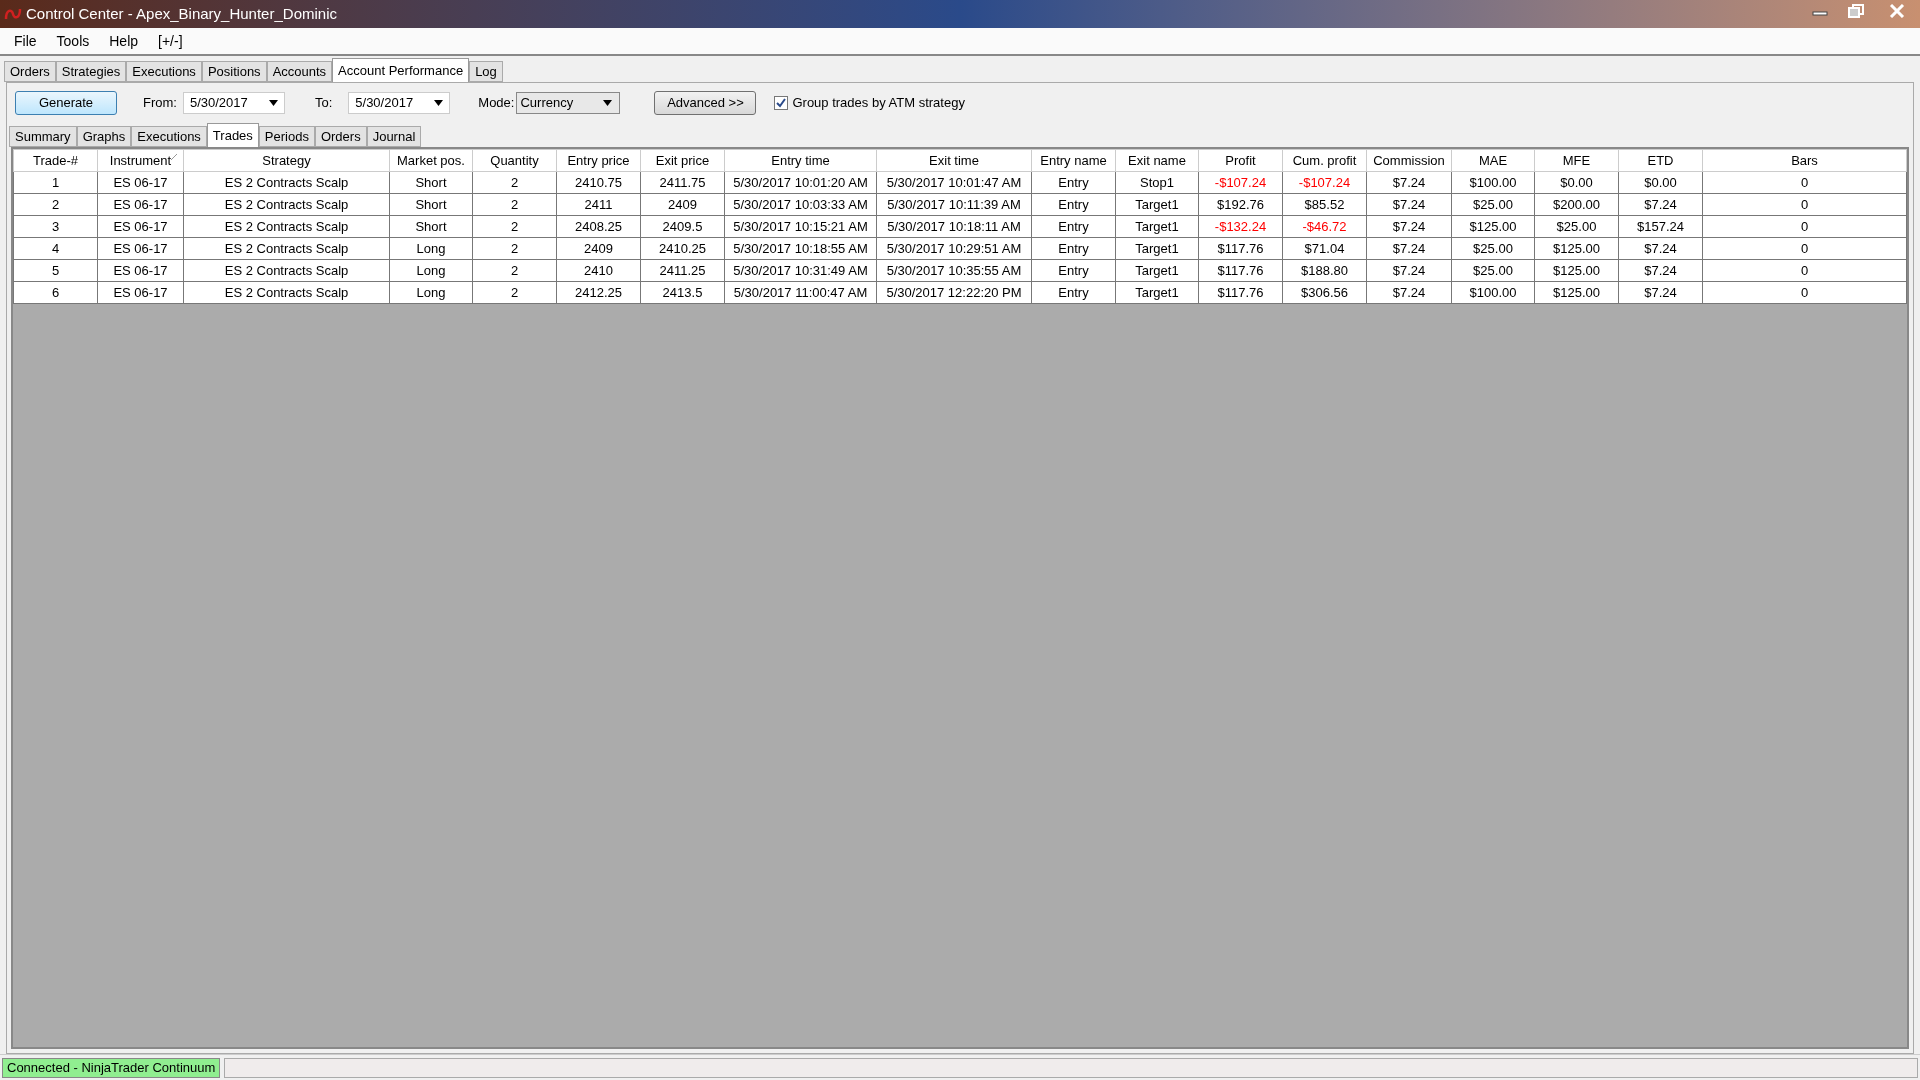 The image size is (1920, 1080). What do you see at coordinates (954, 226) in the screenshot?
I see `table-cell: 5/30/2017 10:18:11 AM` at bounding box center [954, 226].